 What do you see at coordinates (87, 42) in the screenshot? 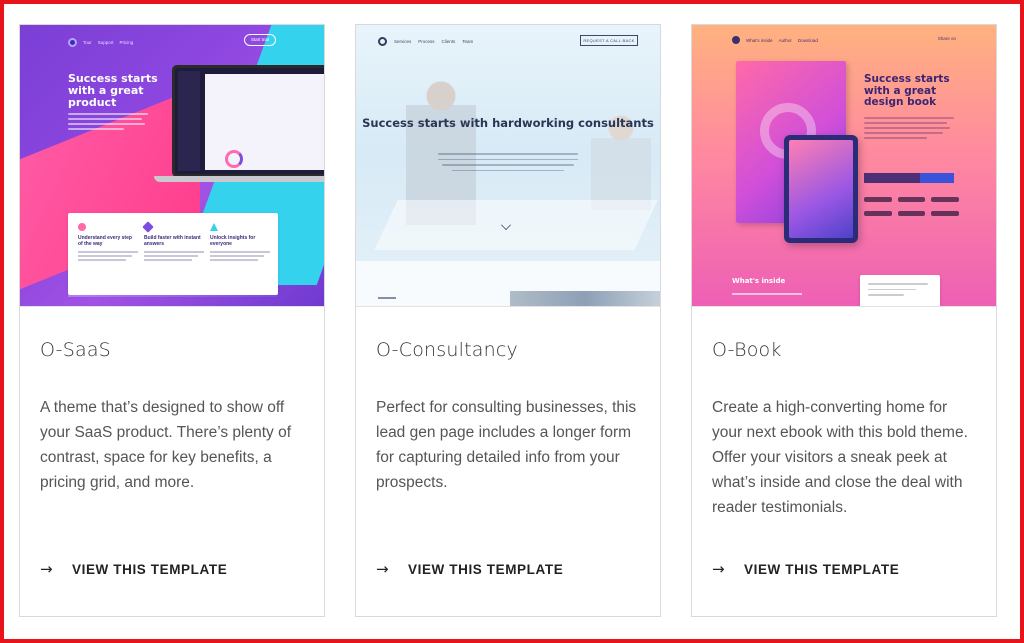
I see `preview-nav-item: Tour` at bounding box center [87, 42].